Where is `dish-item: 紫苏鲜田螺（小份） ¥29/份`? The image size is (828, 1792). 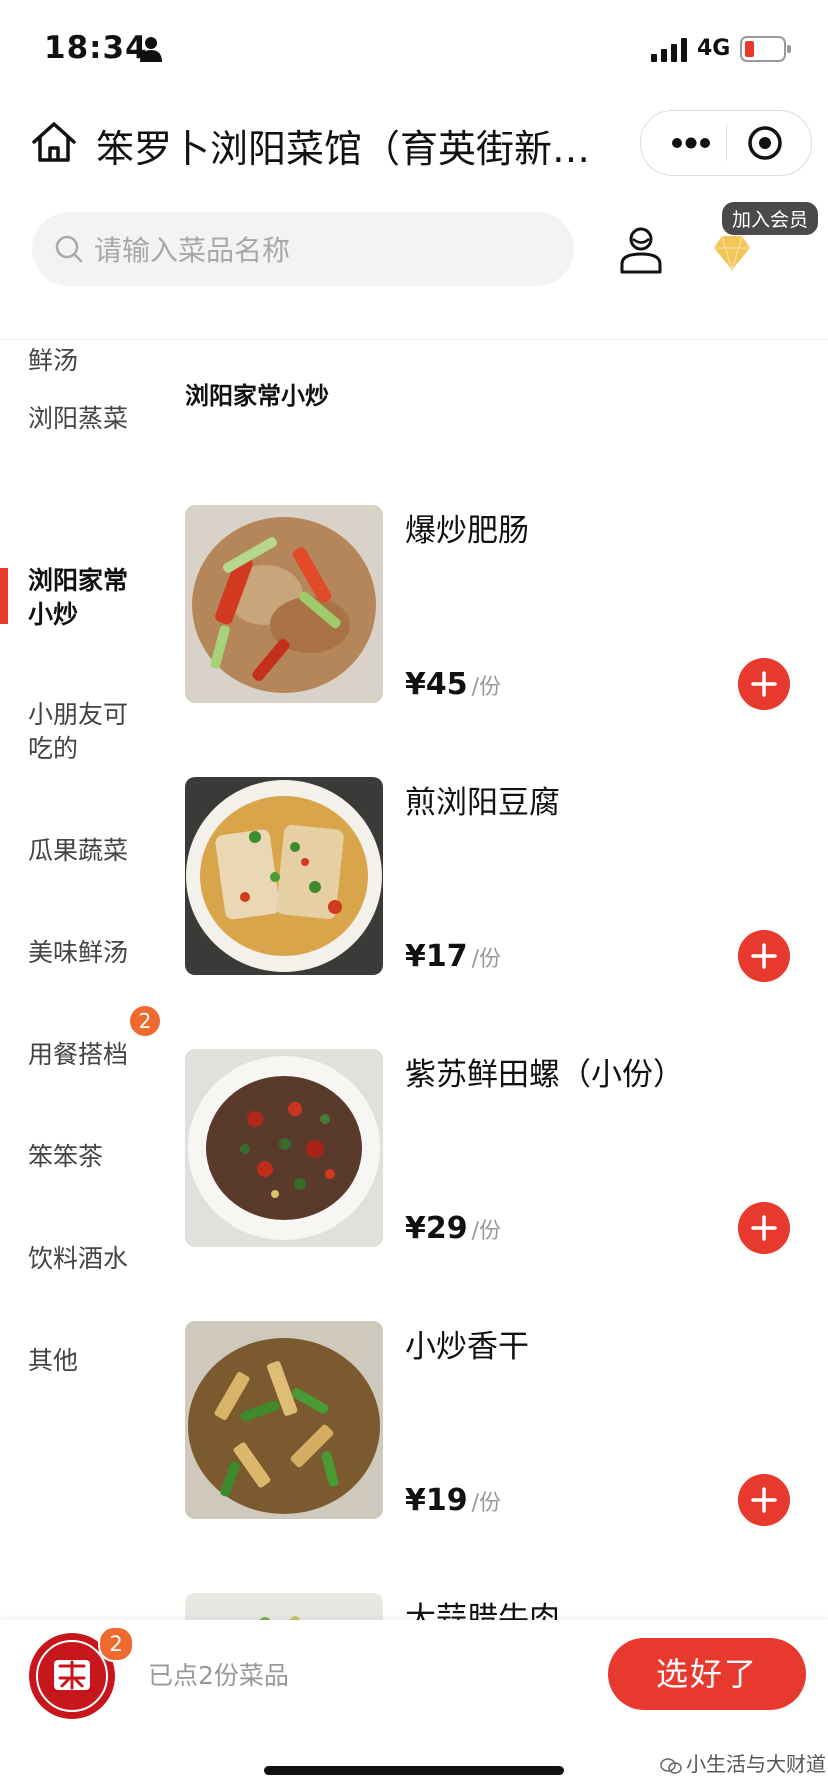
dish-item: 紫苏鲜田螺（小份） ¥29/份 is located at coordinates (500, 1151).